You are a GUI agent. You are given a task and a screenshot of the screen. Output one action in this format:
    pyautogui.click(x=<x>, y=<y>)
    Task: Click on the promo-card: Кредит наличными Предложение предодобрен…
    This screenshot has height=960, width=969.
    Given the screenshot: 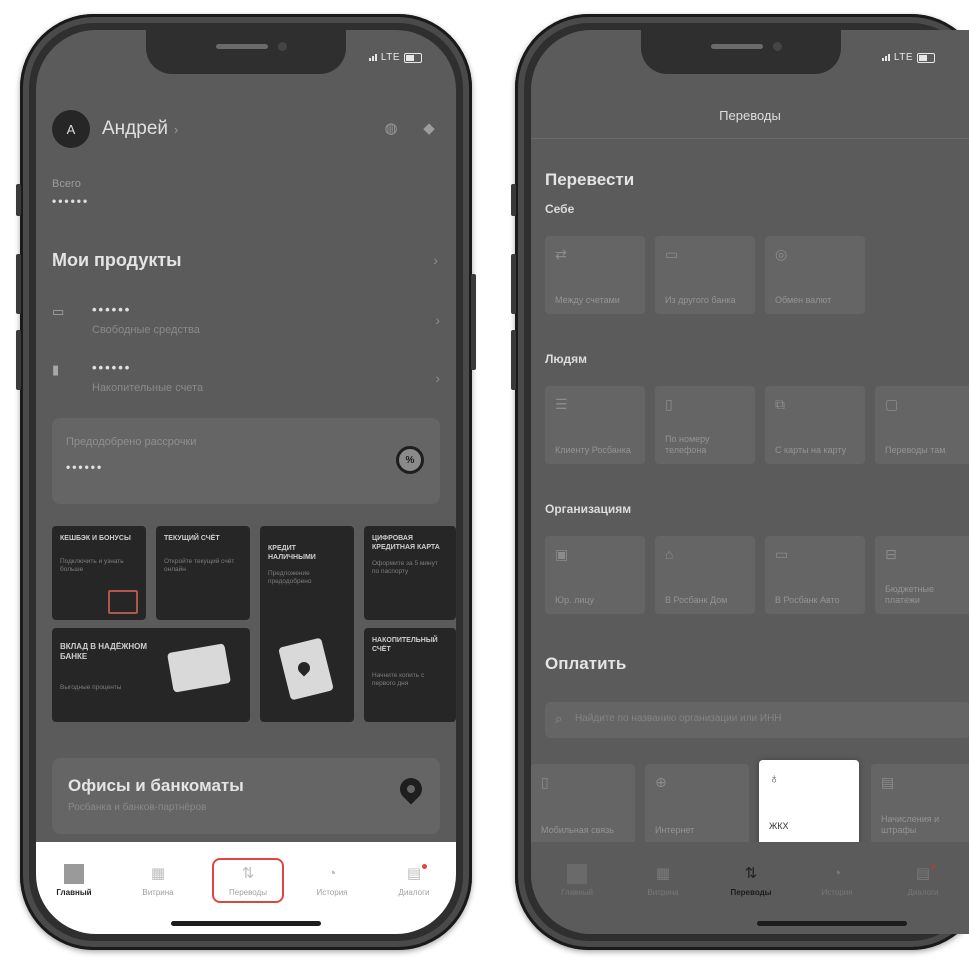 What is the action you would take?
    pyautogui.click(x=307, y=624)
    